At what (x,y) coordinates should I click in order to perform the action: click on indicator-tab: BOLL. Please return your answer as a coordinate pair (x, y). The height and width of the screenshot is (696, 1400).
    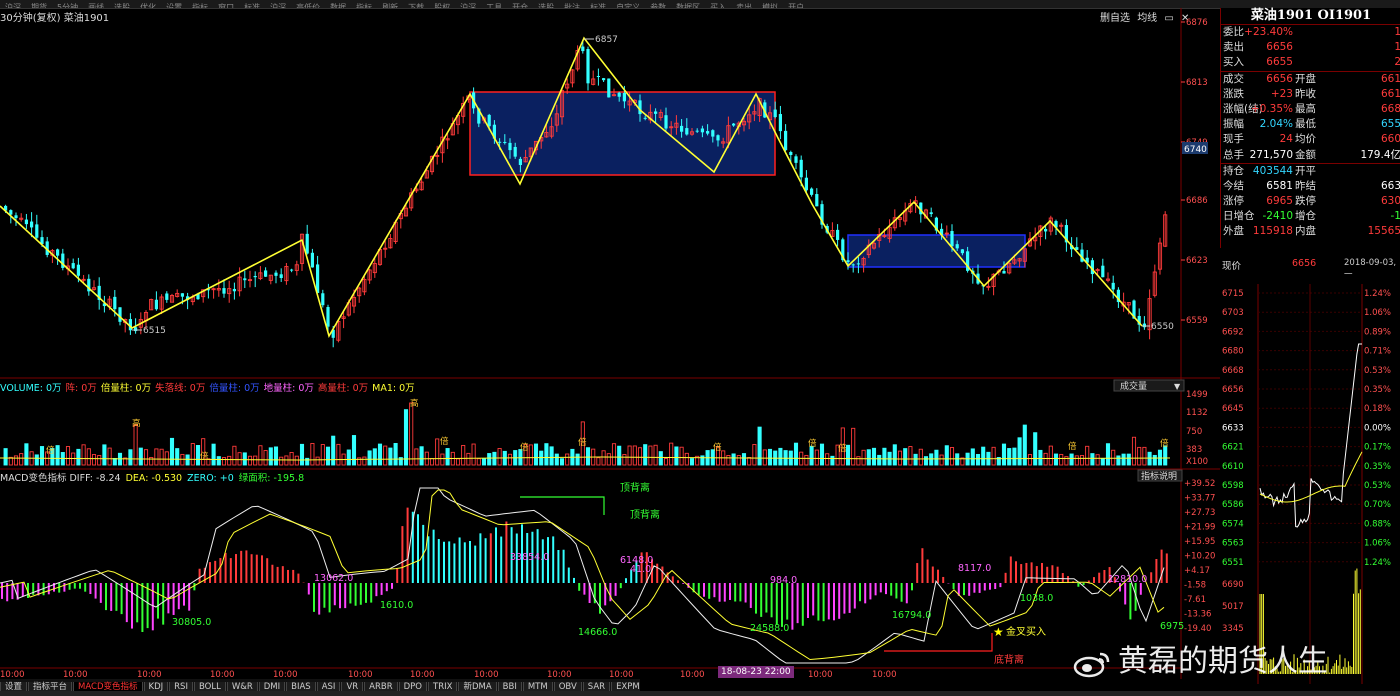
    Looking at the image, I should click on (209, 686).